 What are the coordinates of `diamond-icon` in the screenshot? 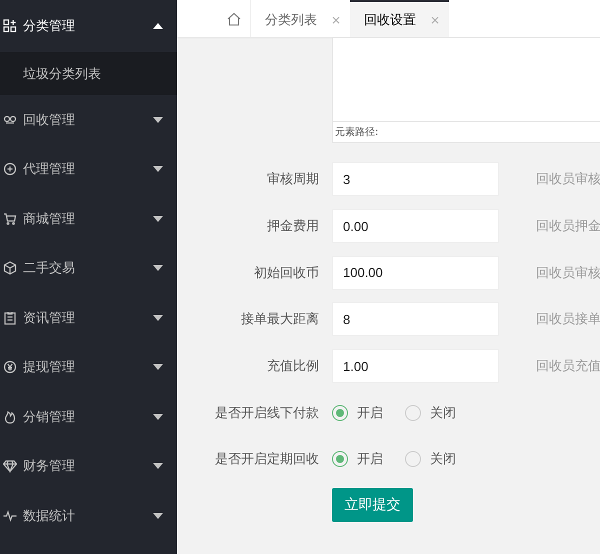 It's located at (10, 466).